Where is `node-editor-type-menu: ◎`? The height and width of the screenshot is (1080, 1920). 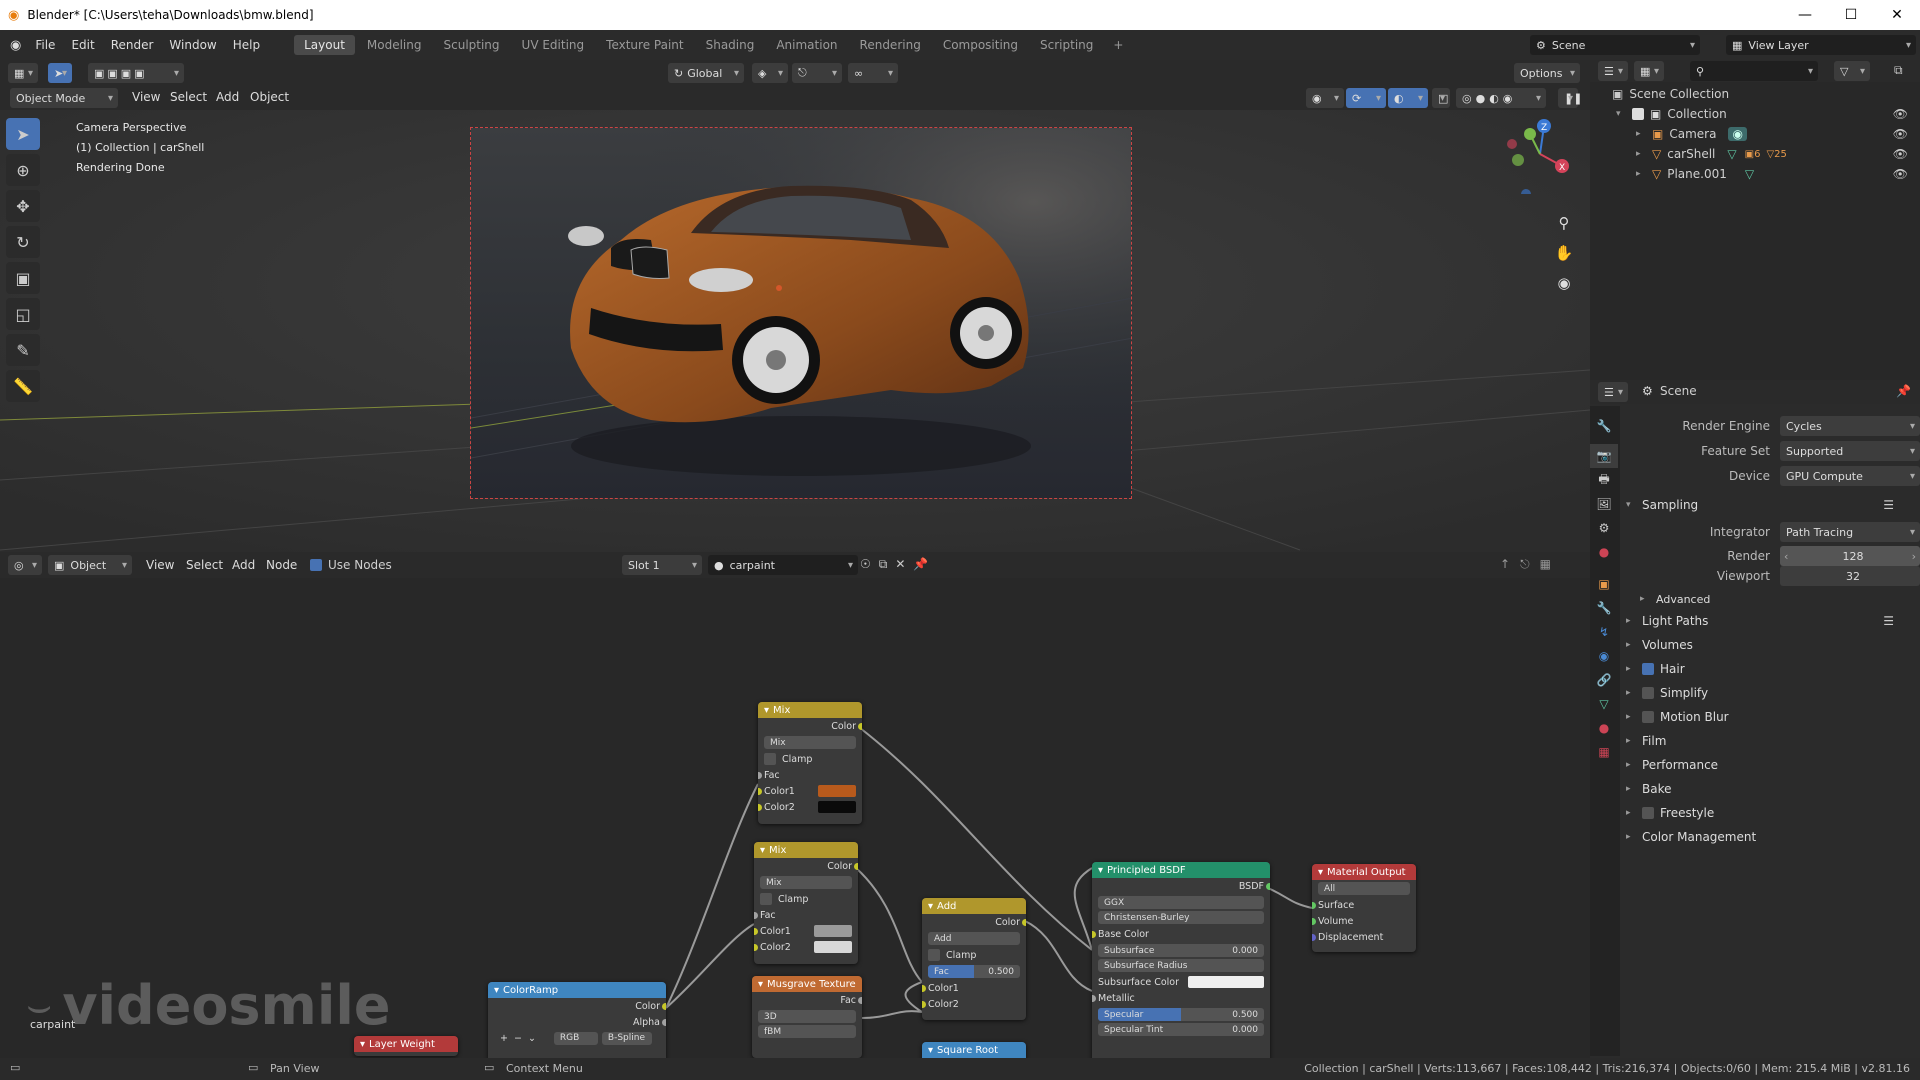 node-editor-type-menu: ◎ is located at coordinates (25, 565).